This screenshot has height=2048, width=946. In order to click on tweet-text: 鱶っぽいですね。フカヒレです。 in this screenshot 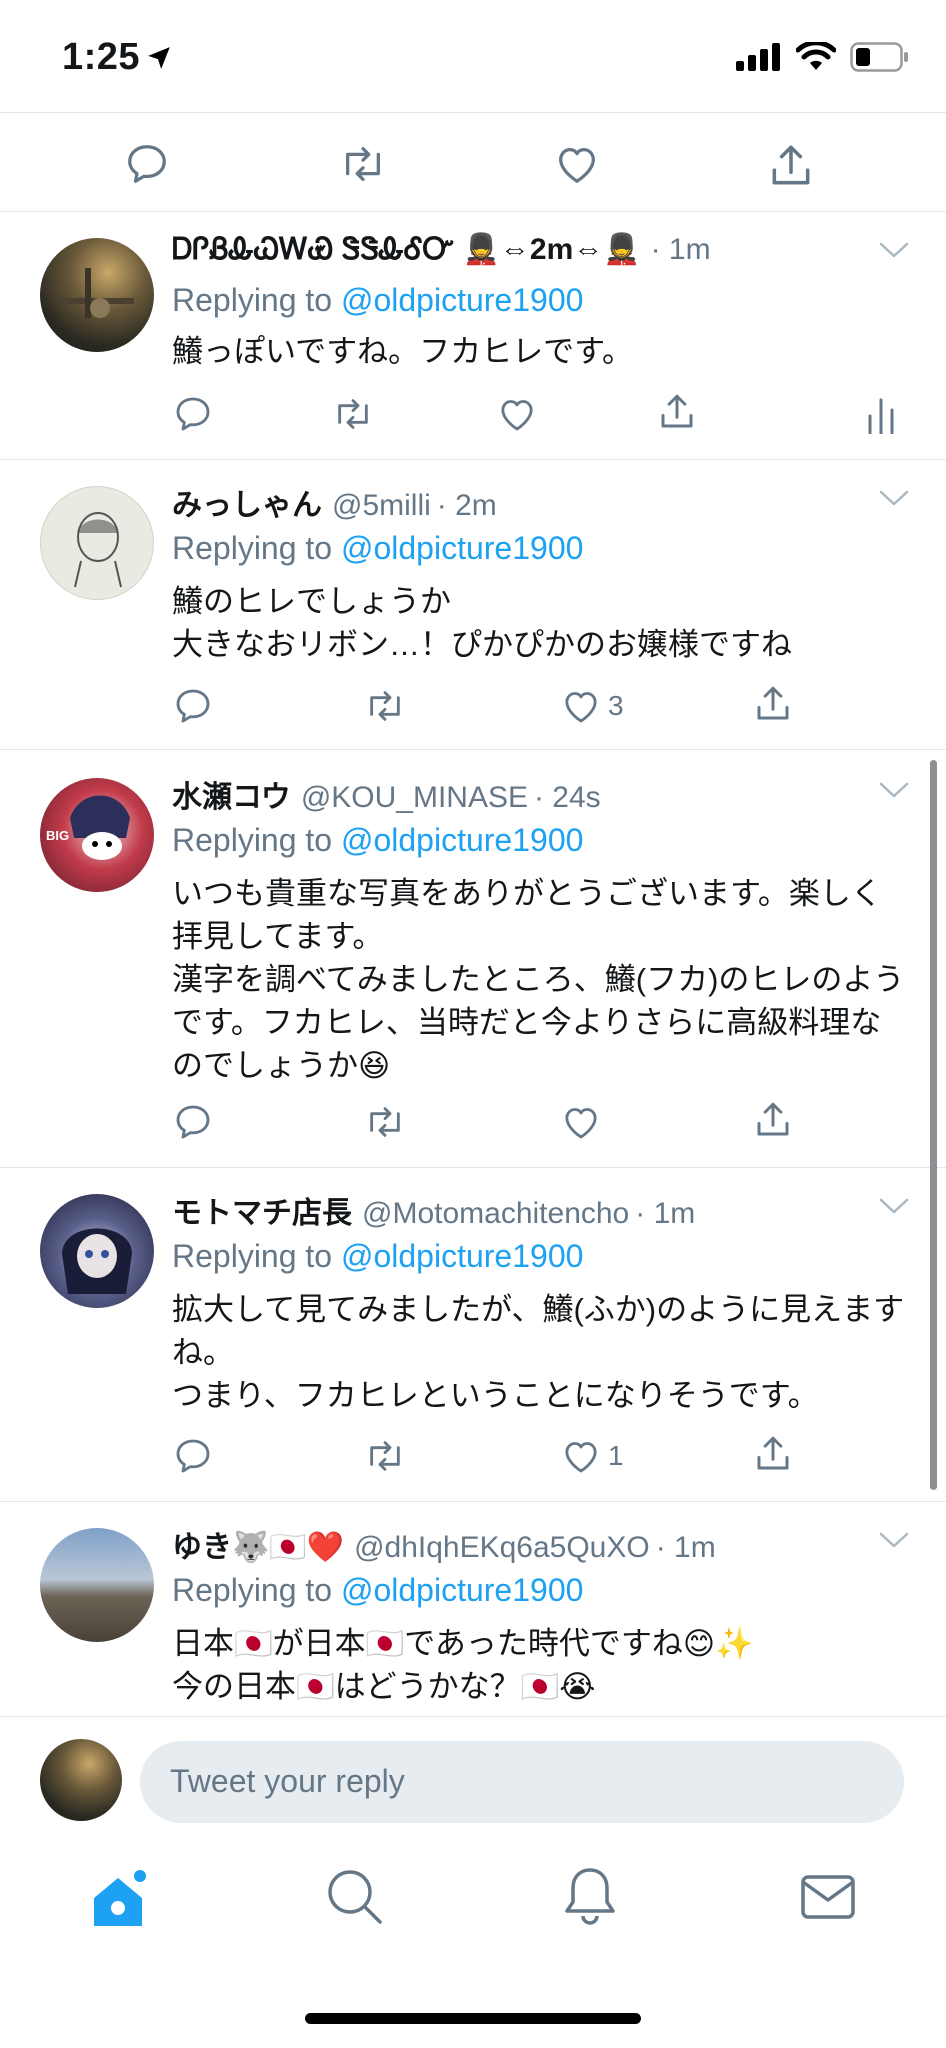, I will do `click(539, 351)`.